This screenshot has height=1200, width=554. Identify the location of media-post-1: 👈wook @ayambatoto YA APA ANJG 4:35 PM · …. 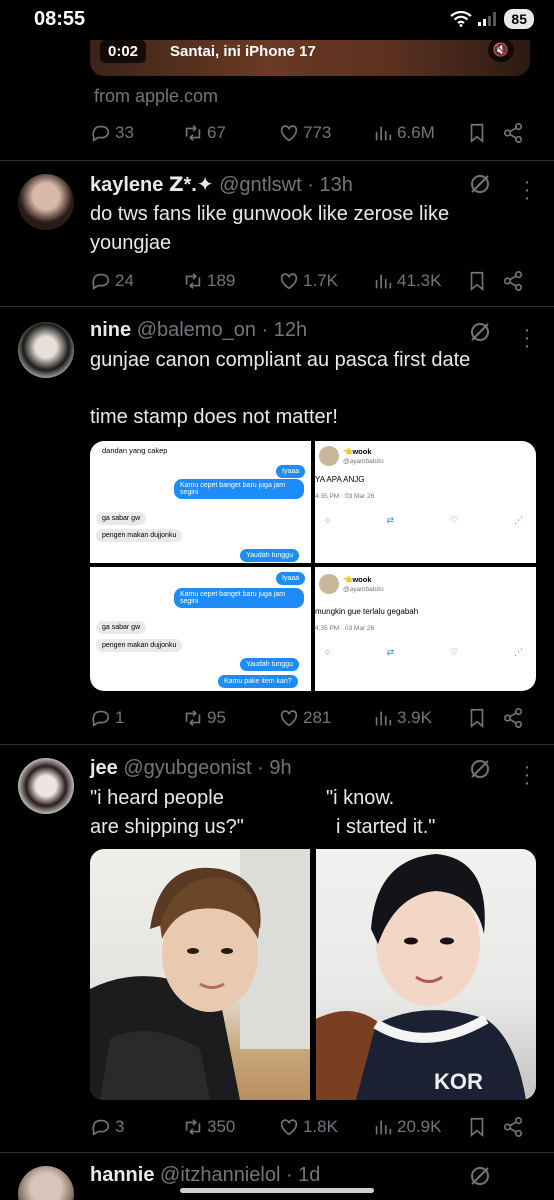
(425, 502).